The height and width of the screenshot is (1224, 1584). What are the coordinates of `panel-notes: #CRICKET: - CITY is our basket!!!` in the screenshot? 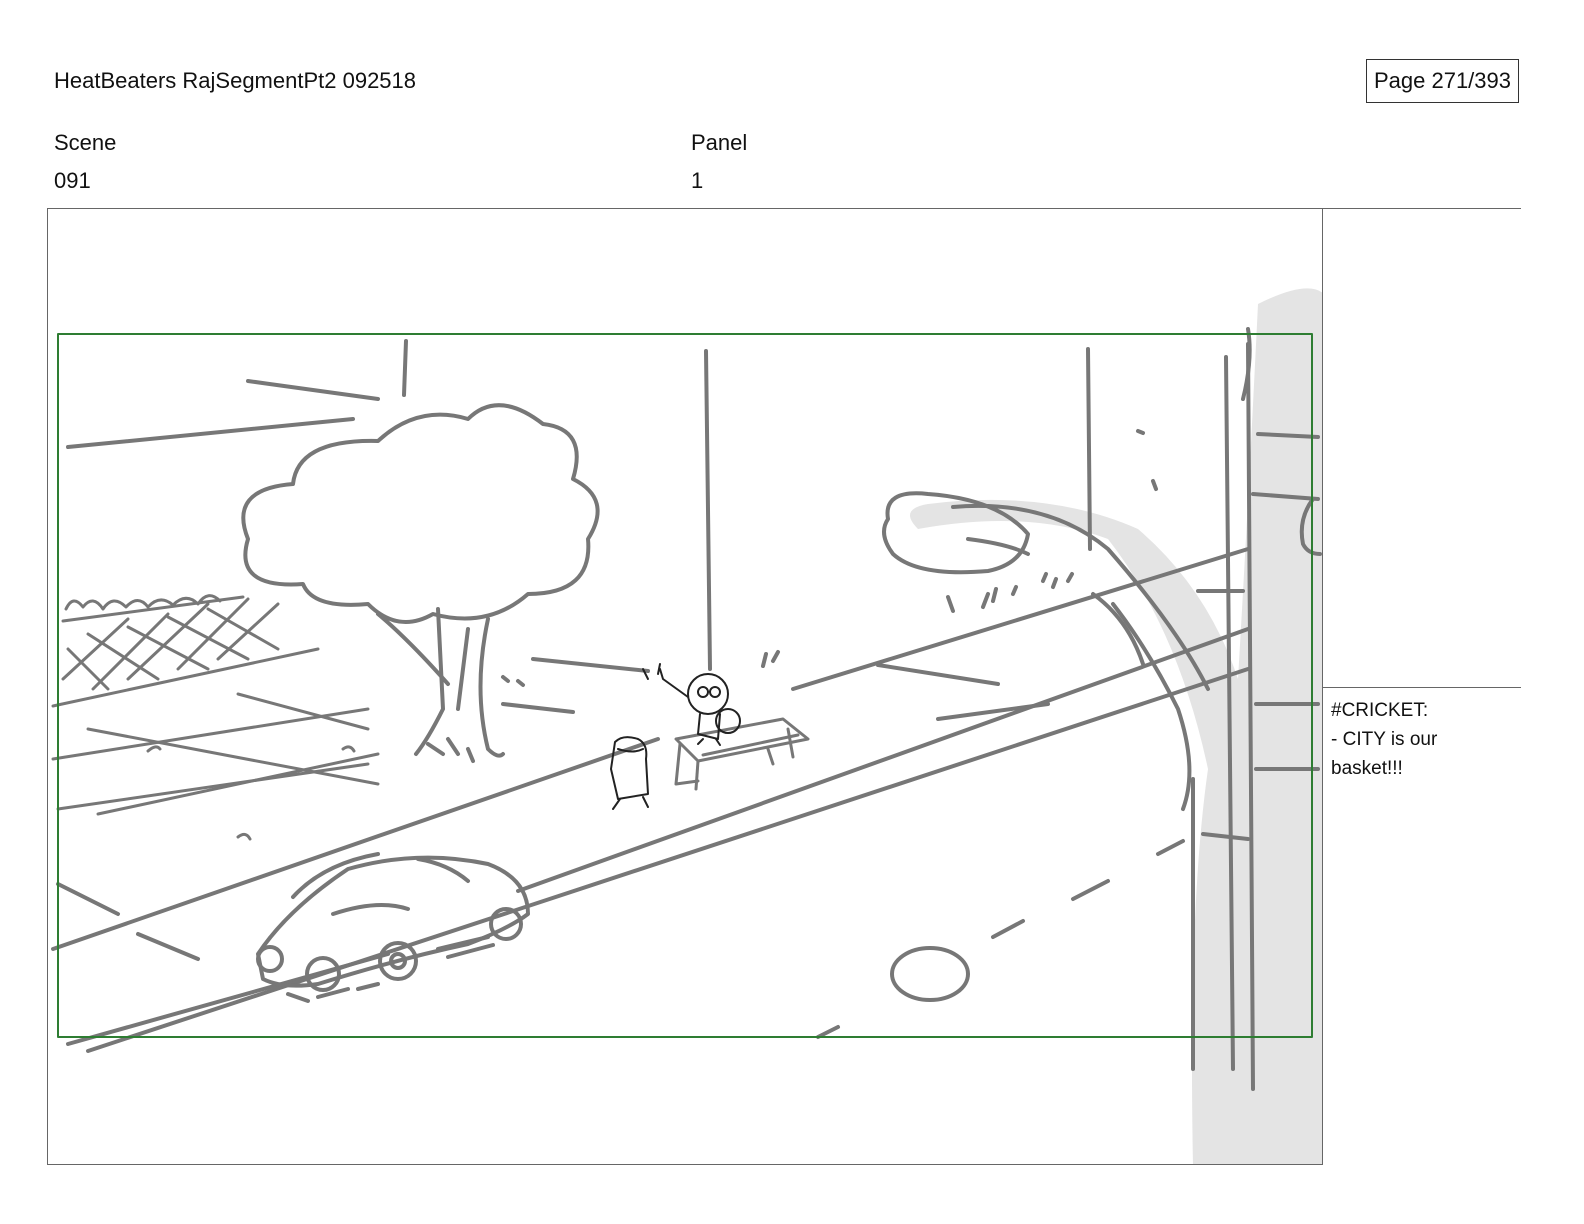 It's located at (1431, 739).